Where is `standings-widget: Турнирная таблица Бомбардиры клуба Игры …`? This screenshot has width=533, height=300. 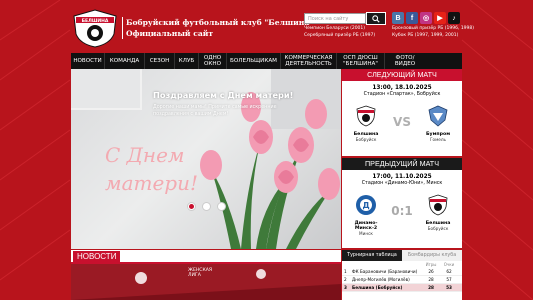
standings-widget: Турнирная таблица Бомбардиры клуба Игры … is located at coordinates (402, 275).